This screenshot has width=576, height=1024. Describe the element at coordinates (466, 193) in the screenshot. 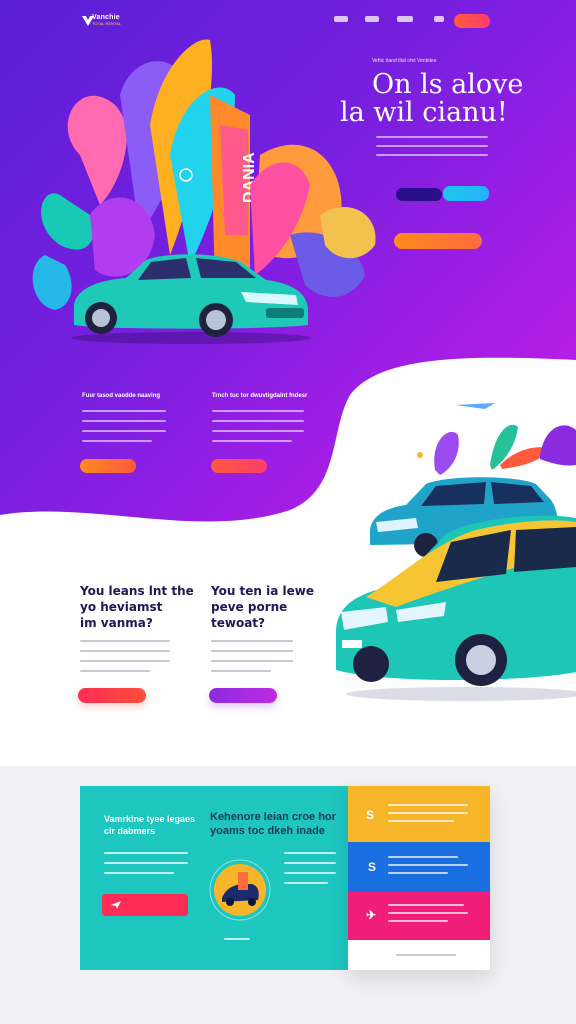

I see `hero-primary-button` at that location.